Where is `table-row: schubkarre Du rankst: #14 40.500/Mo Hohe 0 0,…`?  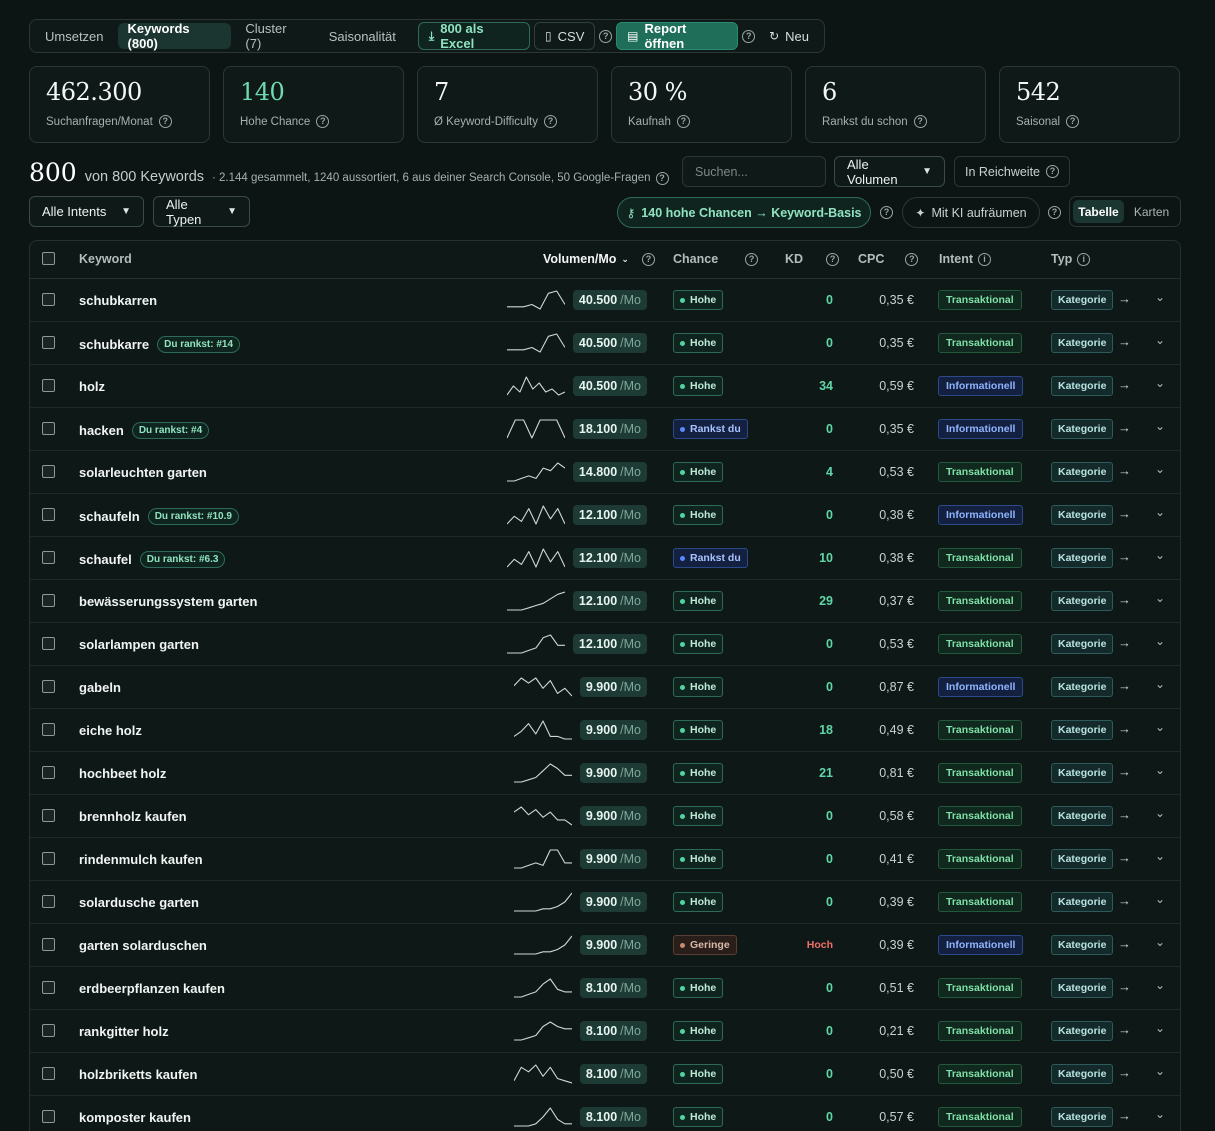 table-row: schubkarre Du rankst: #14 40.500/Mo Hohe 0 0,… is located at coordinates (605, 343).